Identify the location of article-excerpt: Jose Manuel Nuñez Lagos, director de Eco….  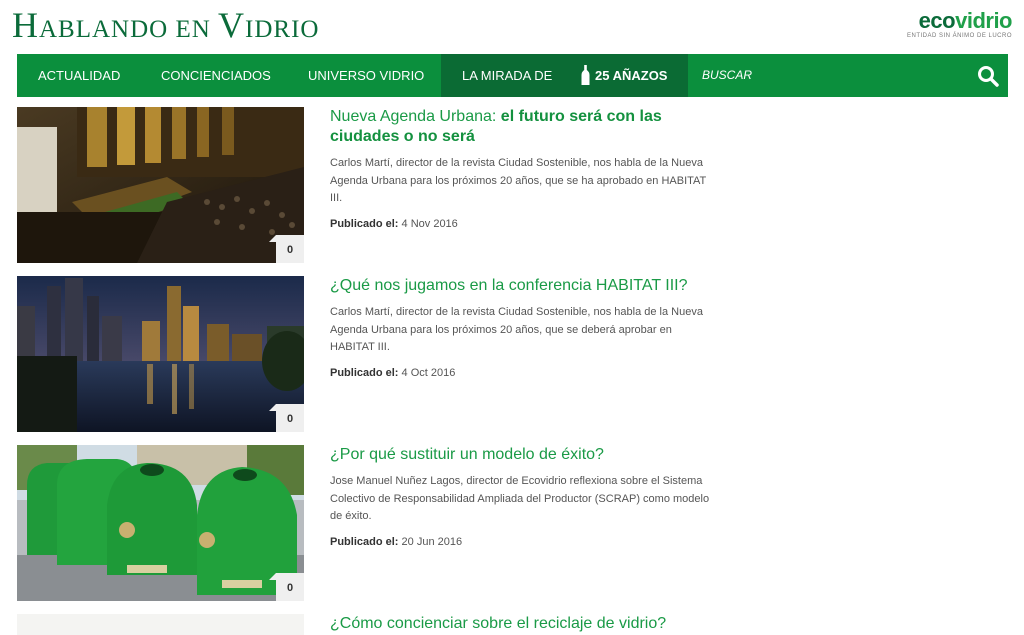
(520, 498).